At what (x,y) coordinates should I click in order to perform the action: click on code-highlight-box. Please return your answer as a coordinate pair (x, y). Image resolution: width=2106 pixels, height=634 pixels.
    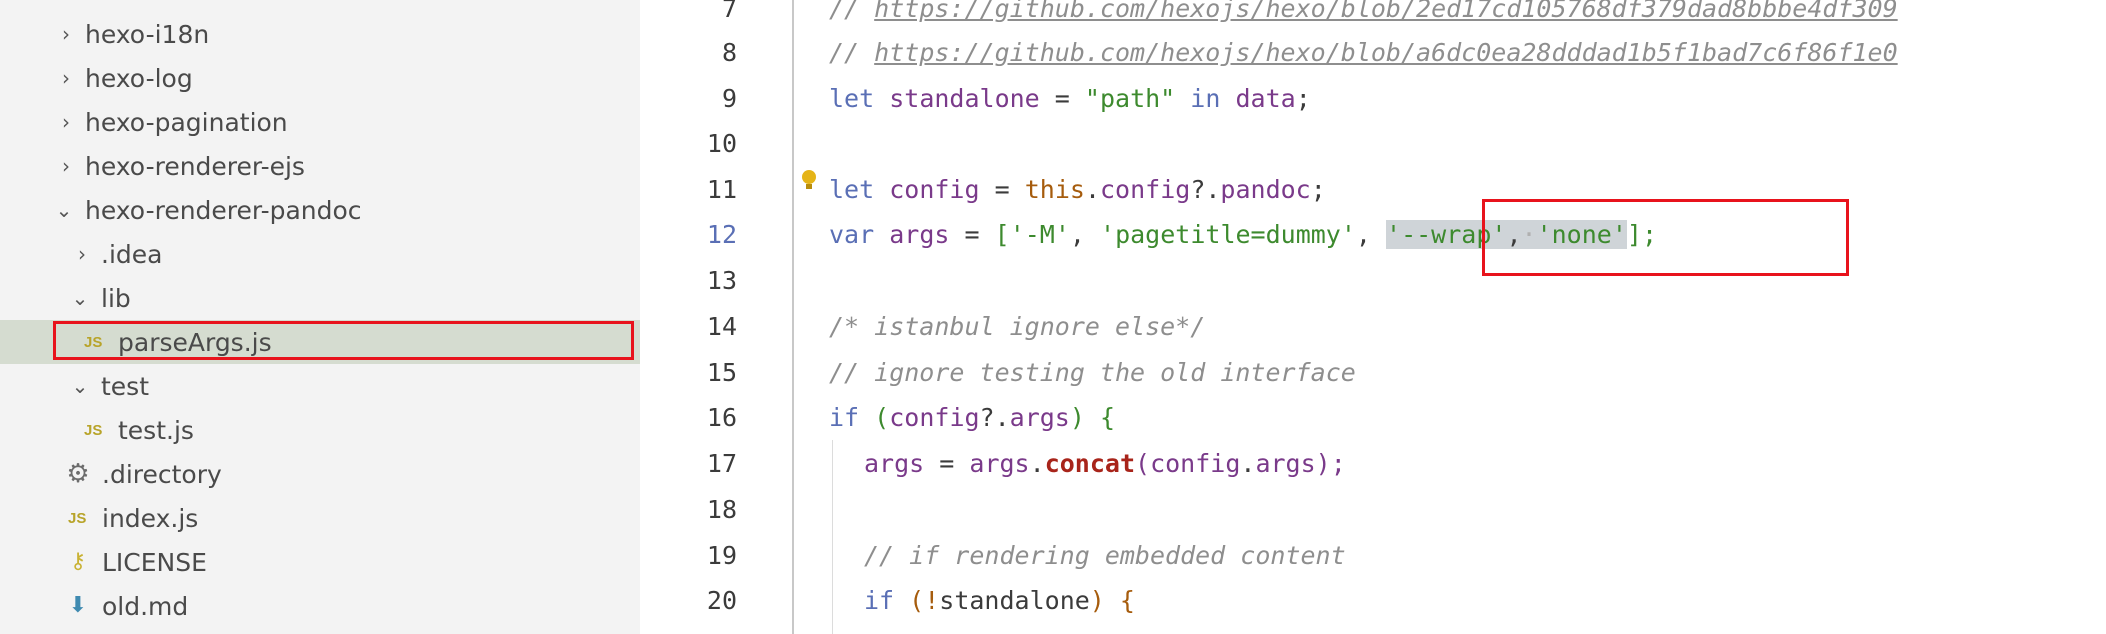
    Looking at the image, I should click on (1665, 237).